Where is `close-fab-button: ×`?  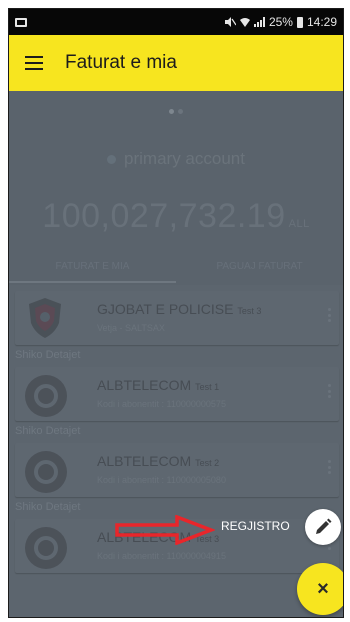
close-fab-button: × is located at coordinates (320, 589).